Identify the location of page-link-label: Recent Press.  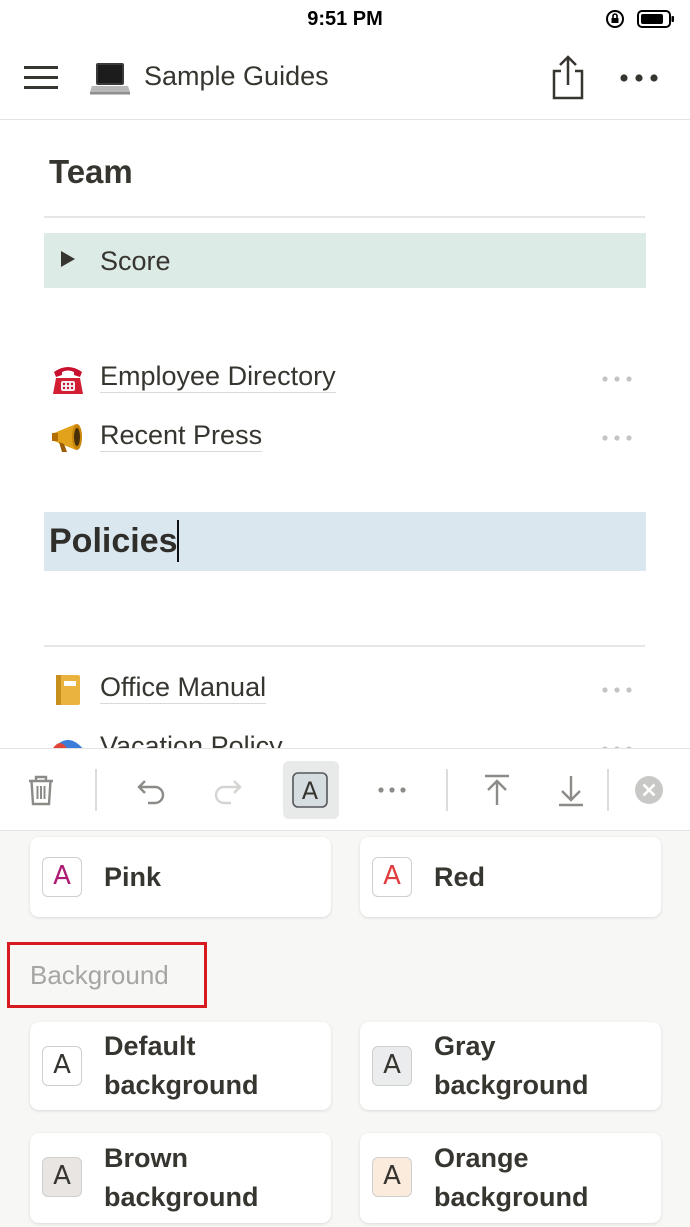
(181, 436).